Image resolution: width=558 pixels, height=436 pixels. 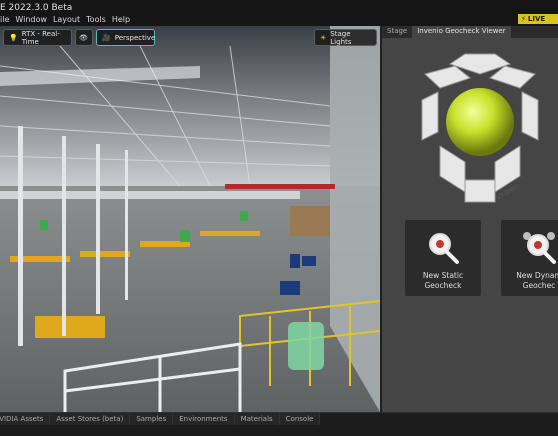 What do you see at coordinates (300, 419) in the screenshot?
I see `tab-console: Console` at bounding box center [300, 419].